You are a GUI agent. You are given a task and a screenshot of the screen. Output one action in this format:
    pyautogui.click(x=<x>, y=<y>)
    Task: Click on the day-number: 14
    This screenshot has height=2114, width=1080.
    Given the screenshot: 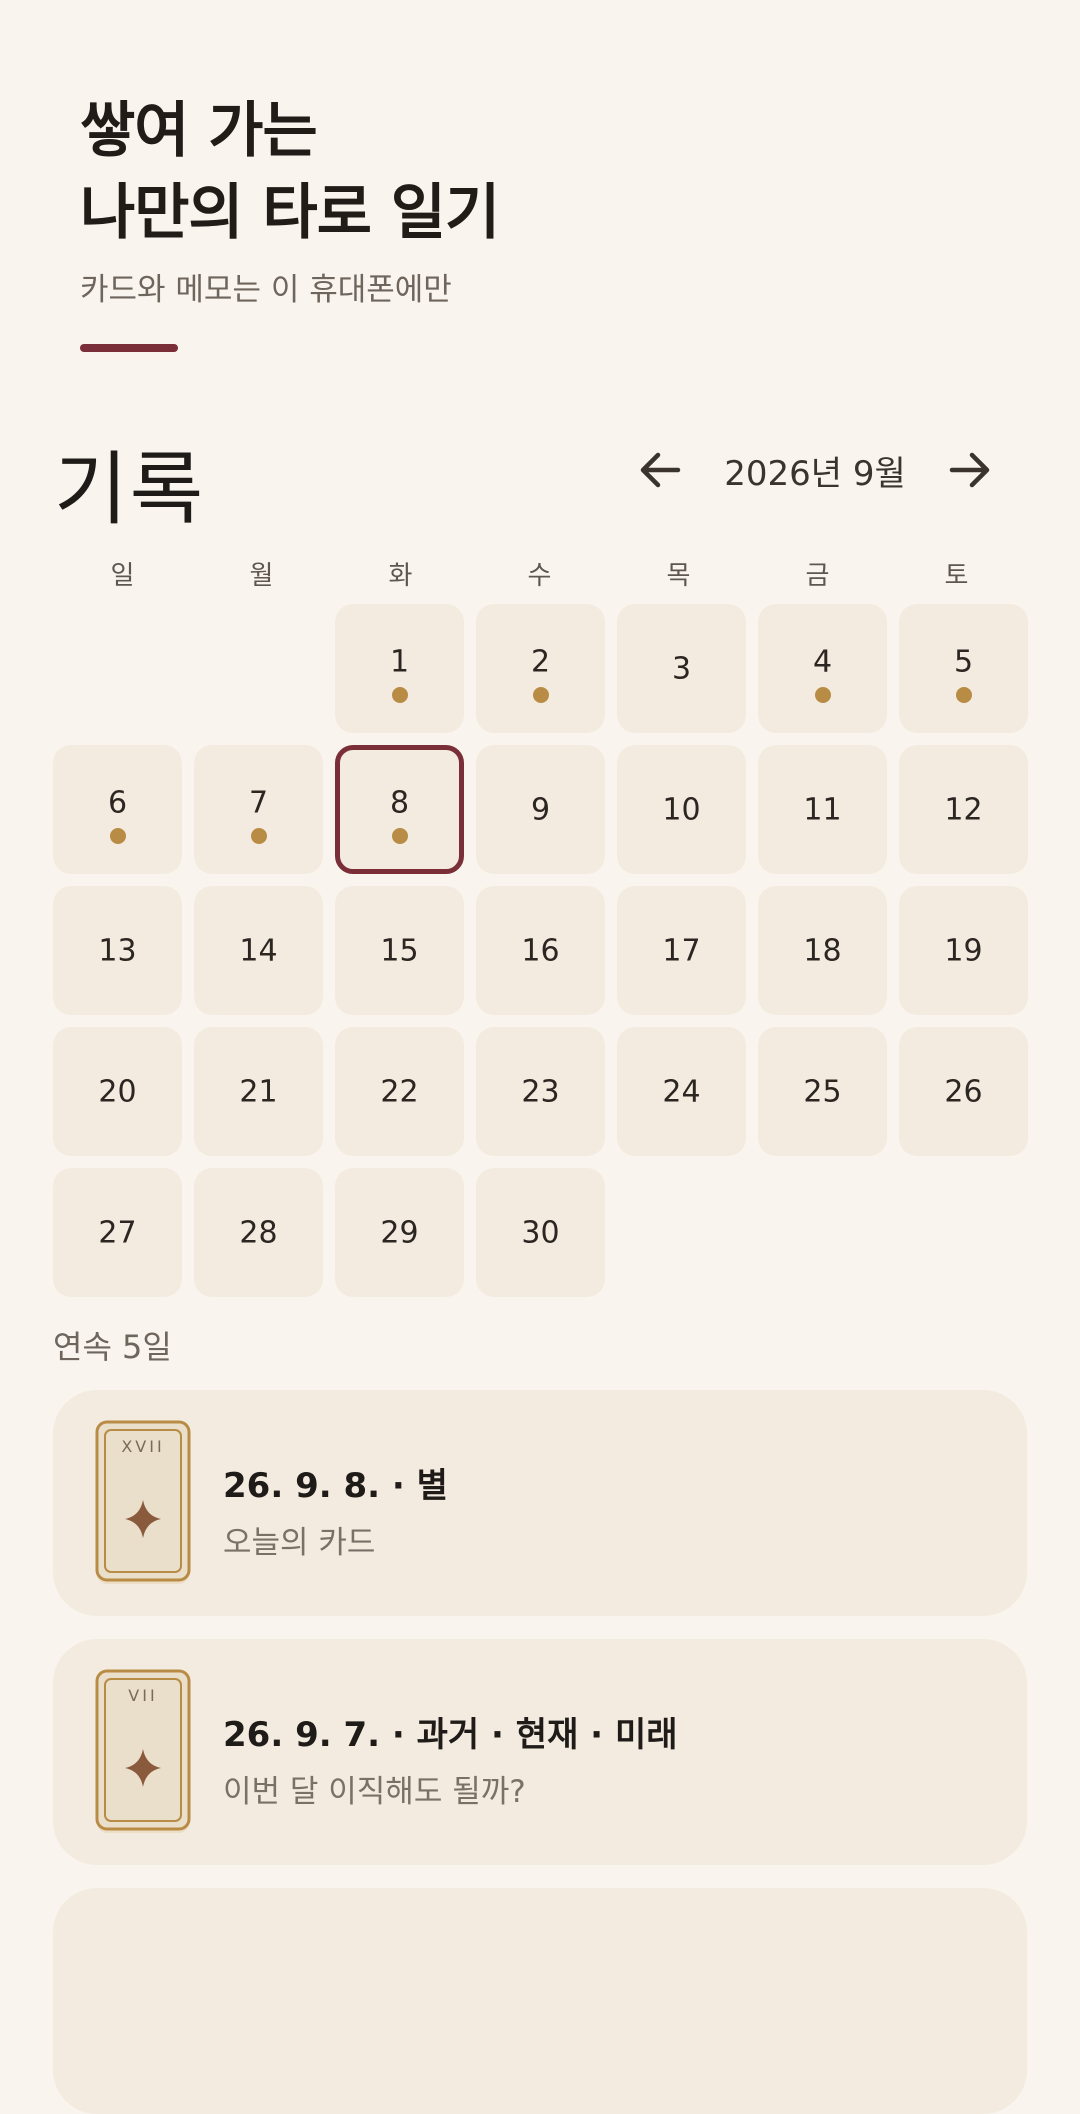 What is the action you would take?
    pyautogui.click(x=258, y=950)
    